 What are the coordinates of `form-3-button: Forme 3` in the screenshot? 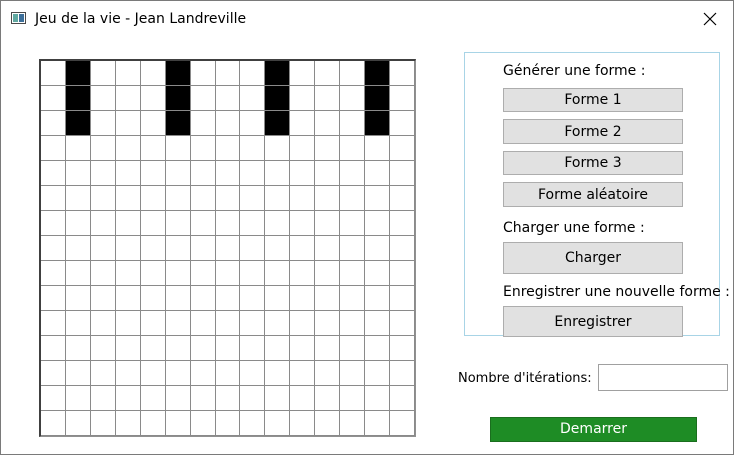 It's located at (593, 163).